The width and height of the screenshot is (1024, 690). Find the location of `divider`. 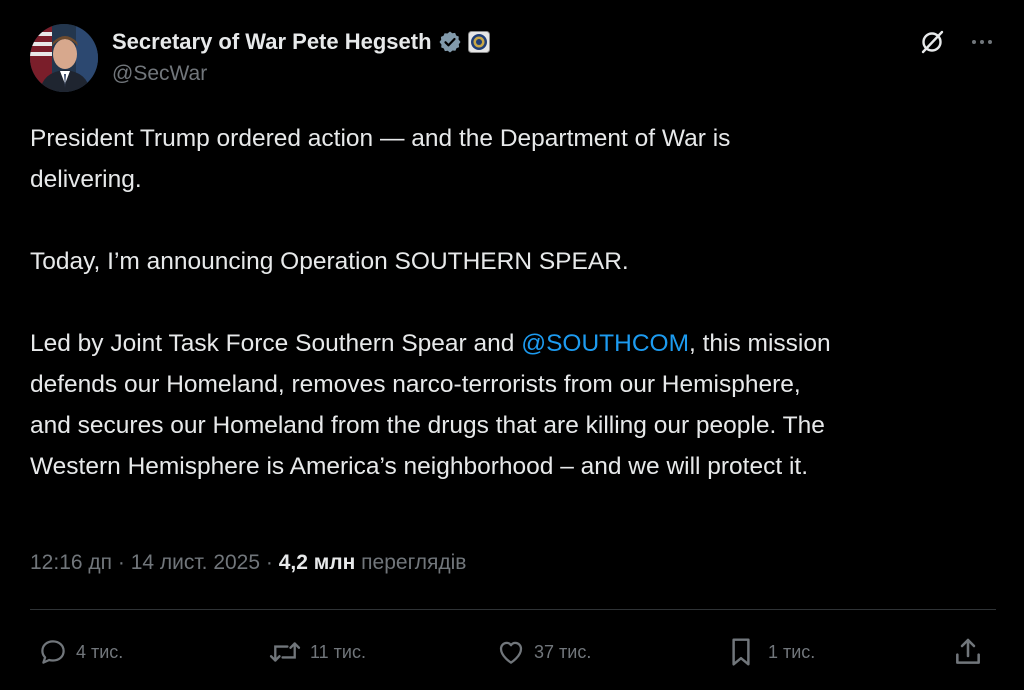

divider is located at coordinates (513, 609).